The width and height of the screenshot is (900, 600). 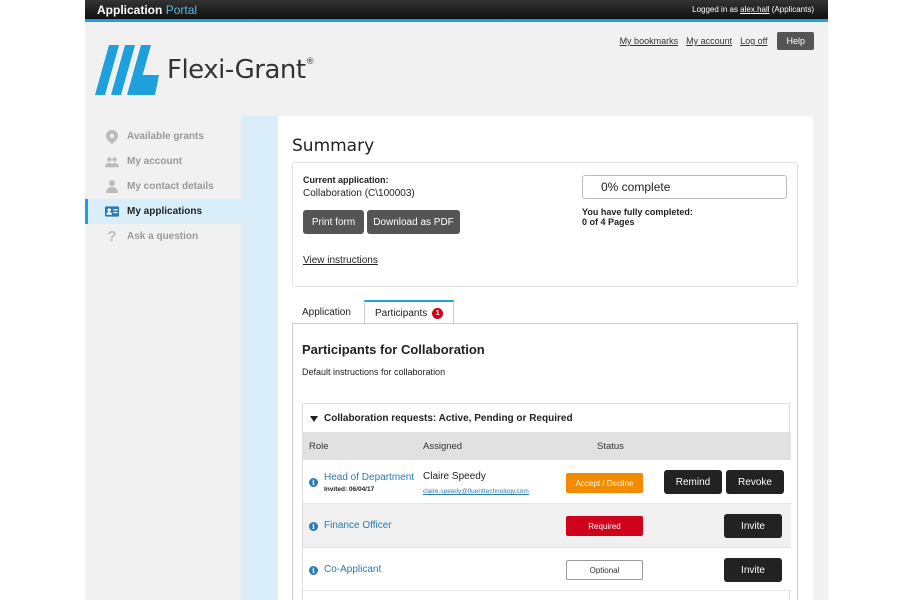 What do you see at coordinates (610, 446) in the screenshot?
I see `column-header-status: Status` at bounding box center [610, 446].